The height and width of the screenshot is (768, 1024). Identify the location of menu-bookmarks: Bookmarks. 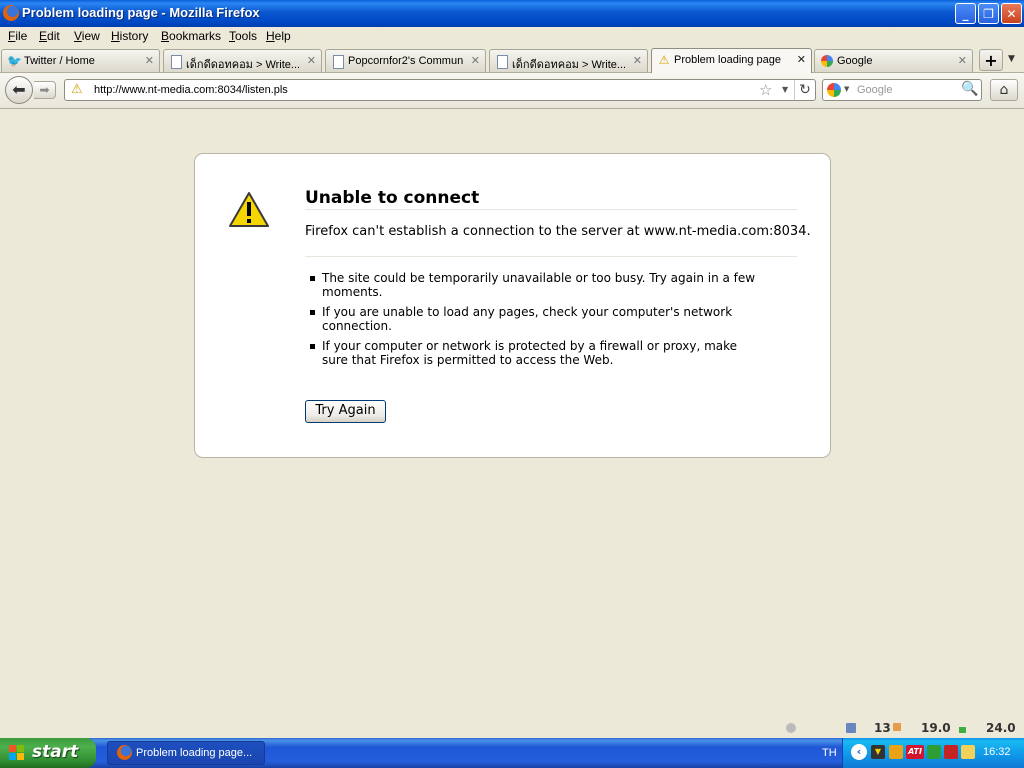
(191, 36).